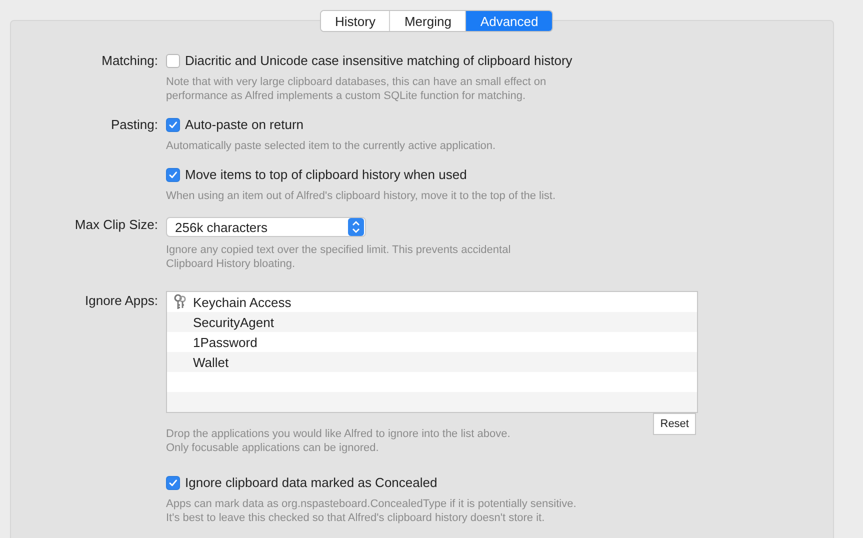  Describe the element at coordinates (116, 224) in the screenshot. I see `setting-label: Max Clip Size:` at that location.